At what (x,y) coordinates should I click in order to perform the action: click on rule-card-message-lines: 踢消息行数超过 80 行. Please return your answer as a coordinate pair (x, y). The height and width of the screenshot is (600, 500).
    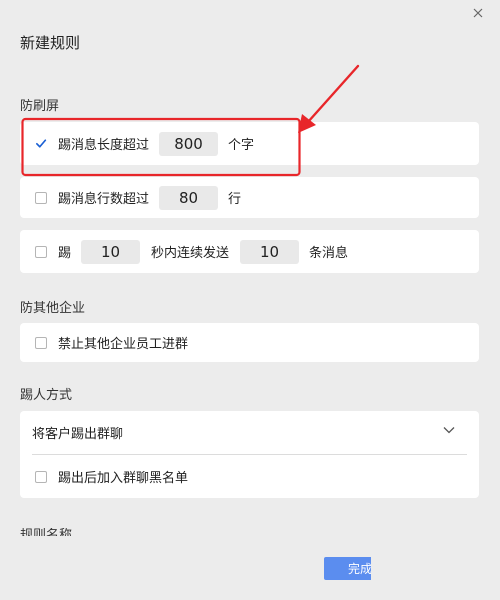
    Looking at the image, I should click on (249, 197).